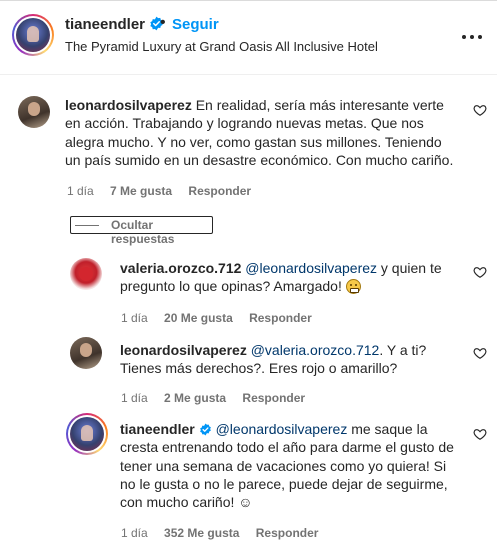 The height and width of the screenshot is (546, 497). I want to click on reply-username-text: tianeendler, so click(157, 429).